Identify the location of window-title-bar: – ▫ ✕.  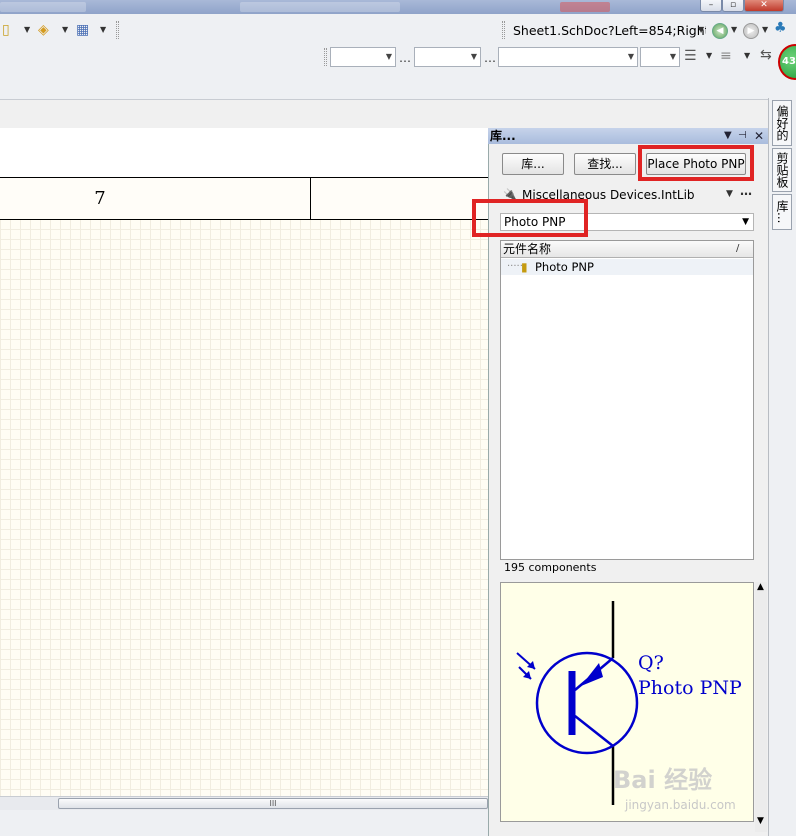
(398, 7).